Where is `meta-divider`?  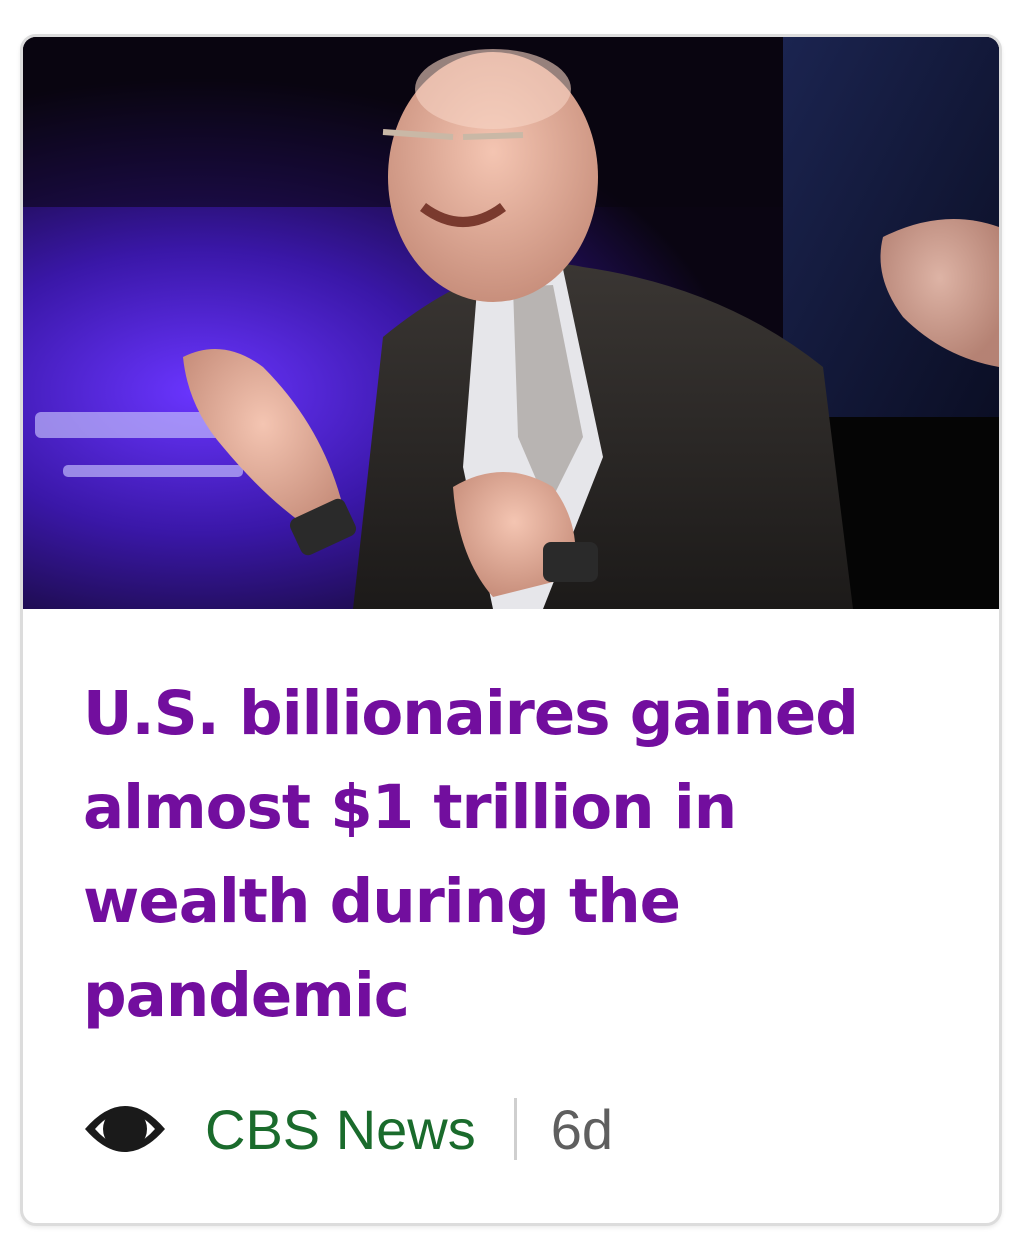
meta-divider is located at coordinates (515, 1129).